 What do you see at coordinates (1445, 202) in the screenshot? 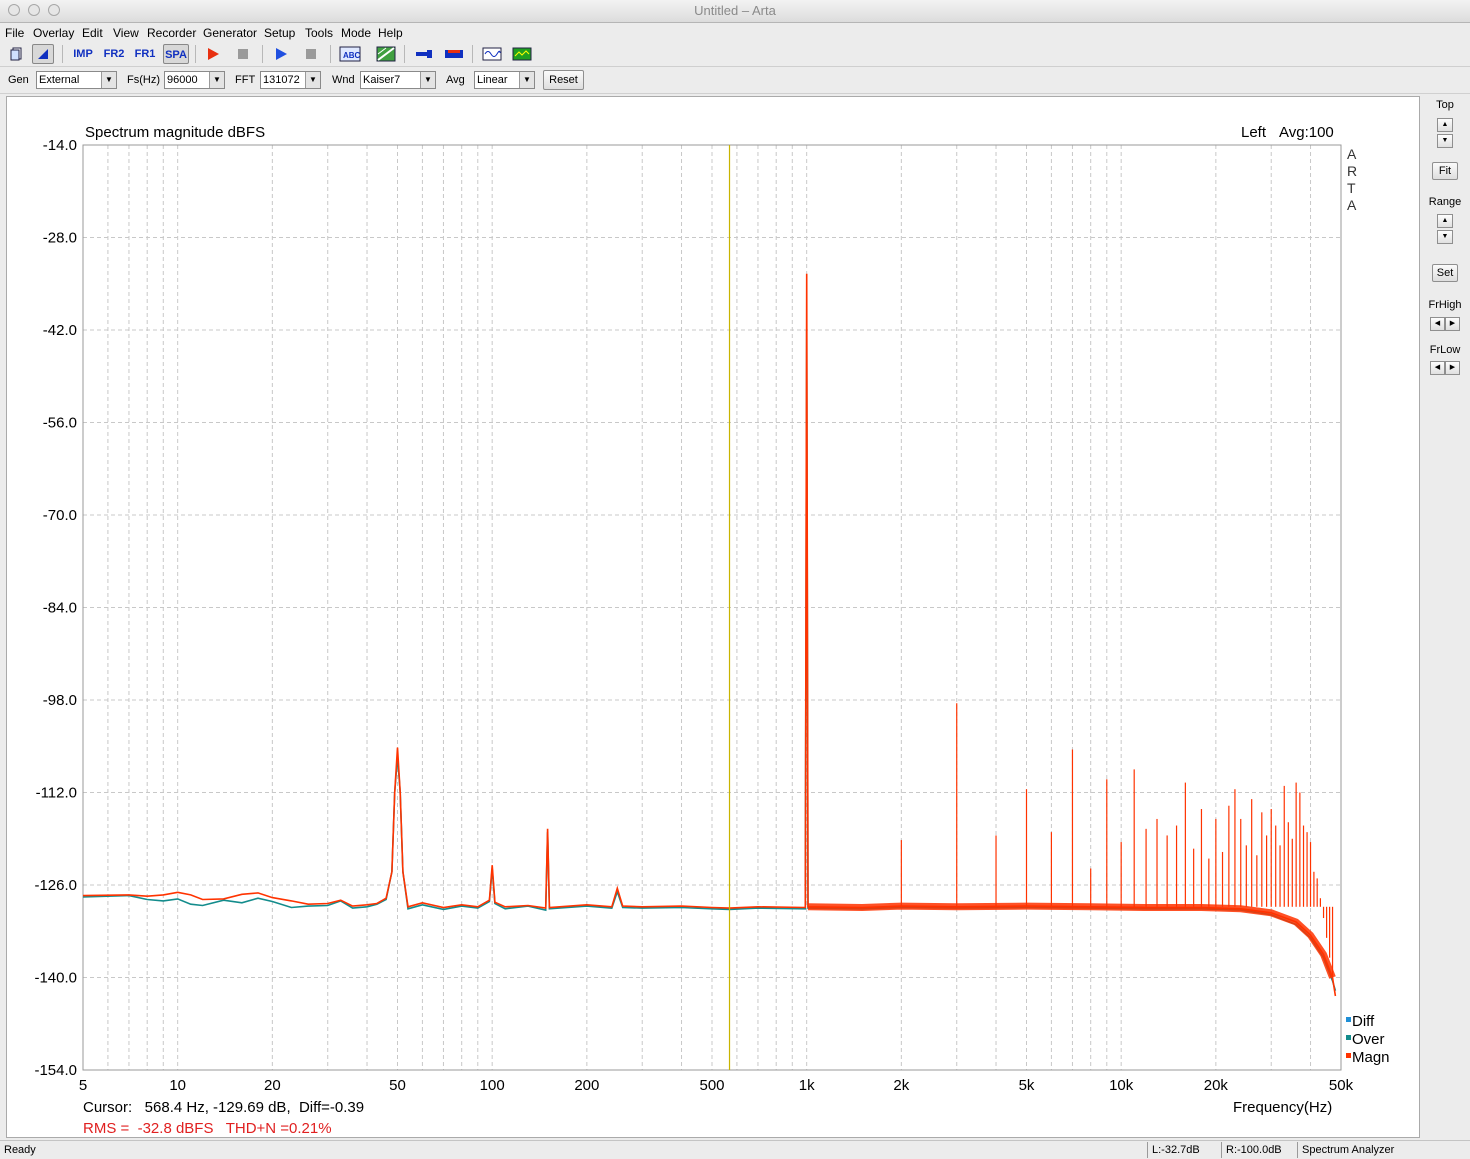
I see `range-label: Range` at bounding box center [1445, 202].